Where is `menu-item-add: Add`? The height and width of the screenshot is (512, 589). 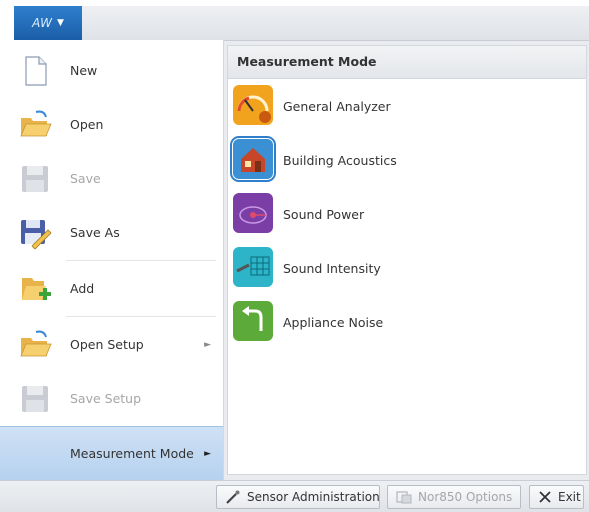 menu-item-add: Add is located at coordinates (111, 289).